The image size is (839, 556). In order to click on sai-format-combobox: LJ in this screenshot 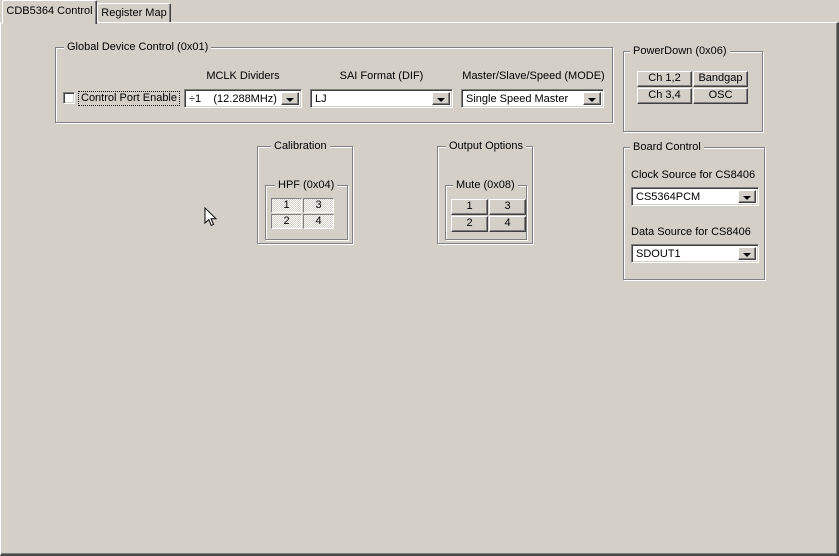, I will do `click(381, 98)`.